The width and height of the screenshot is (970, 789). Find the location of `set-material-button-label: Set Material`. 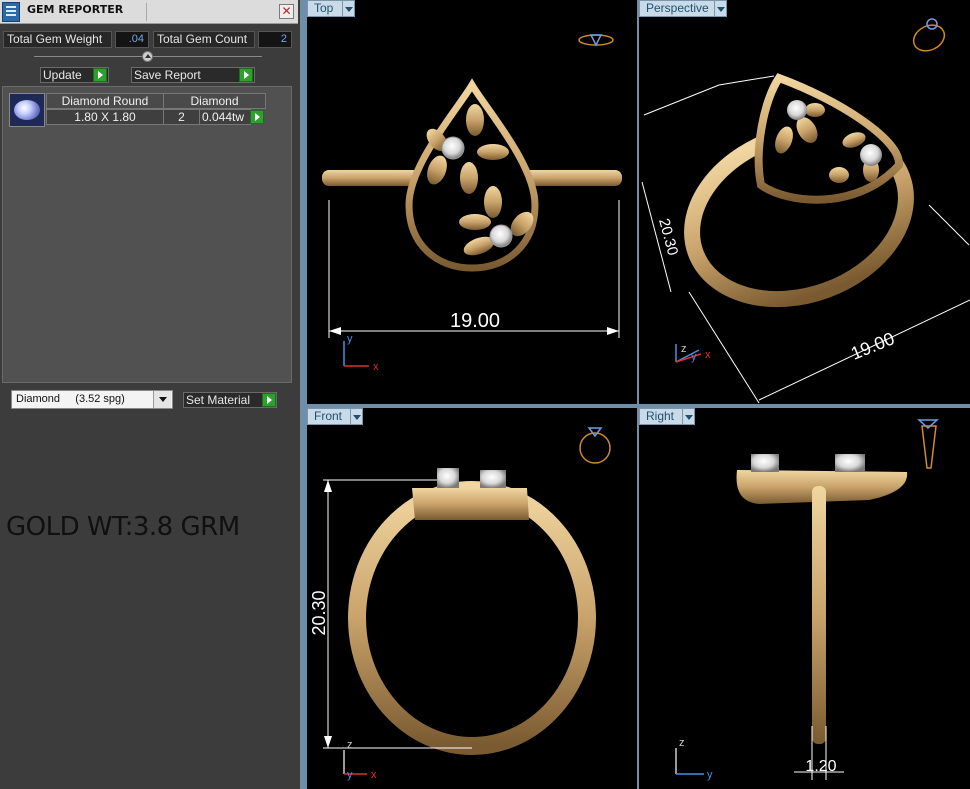

set-material-button-label: Set Material is located at coordinates (218, 400).